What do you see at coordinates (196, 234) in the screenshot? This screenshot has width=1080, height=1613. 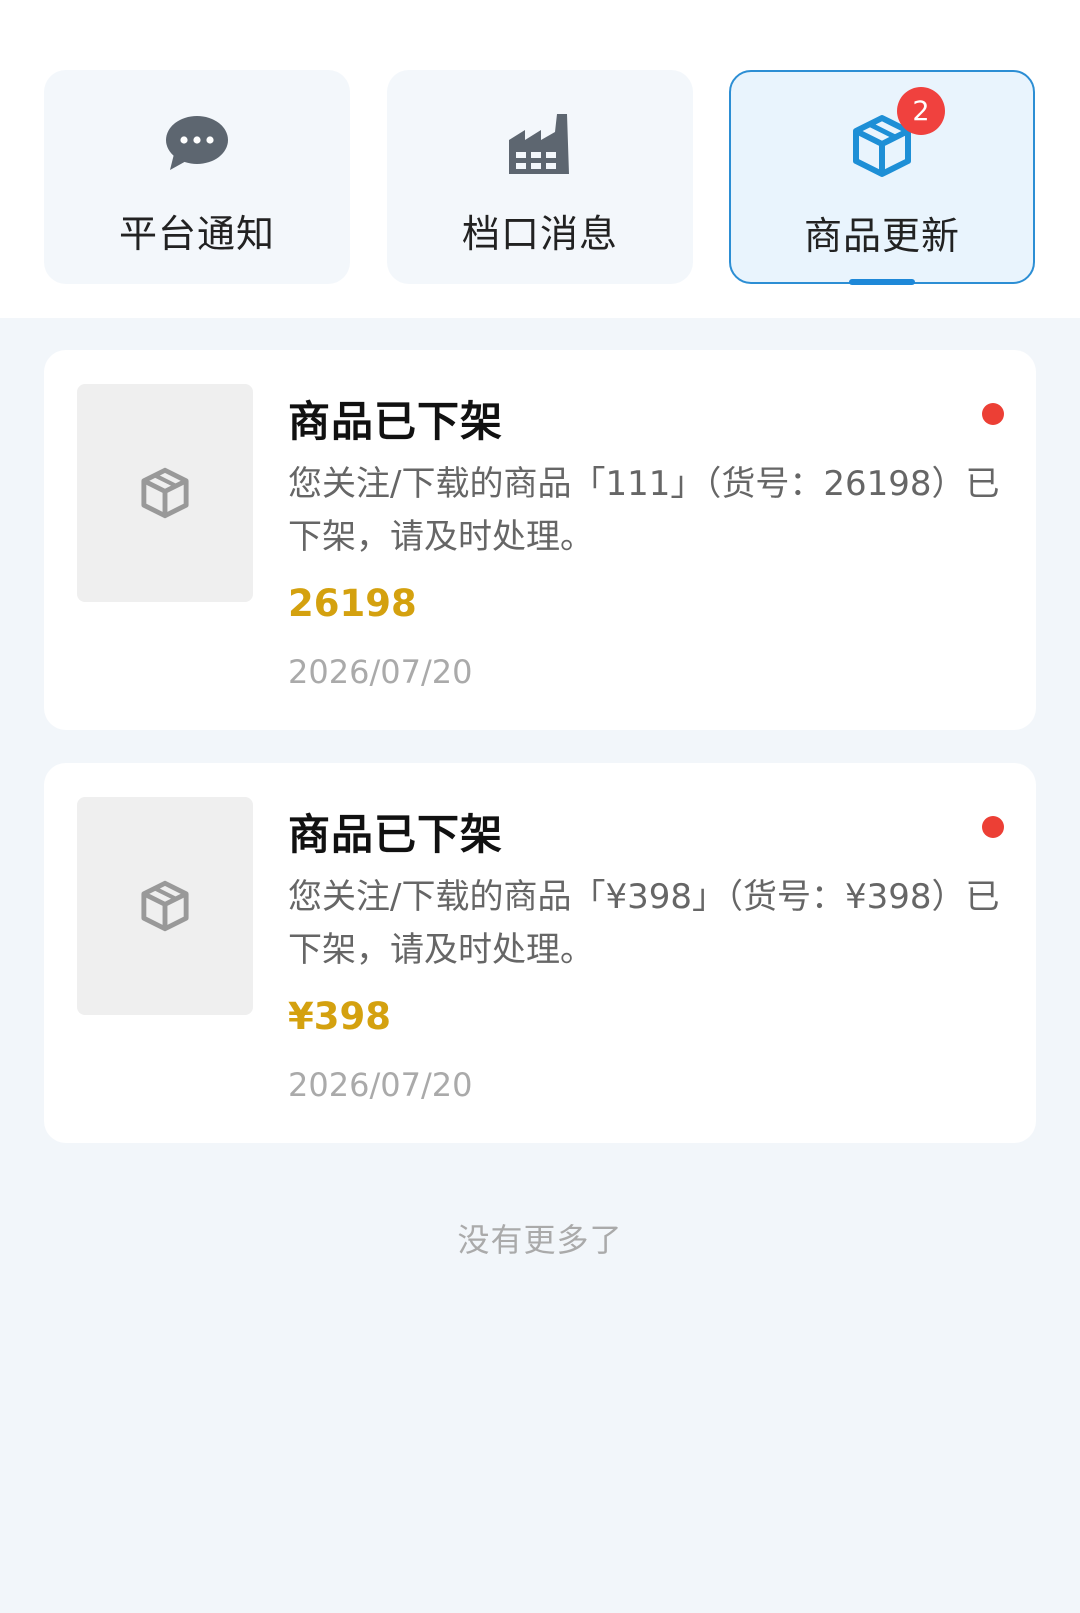 I see `tab-label: 平台通知` at bounding box center [196, 234].